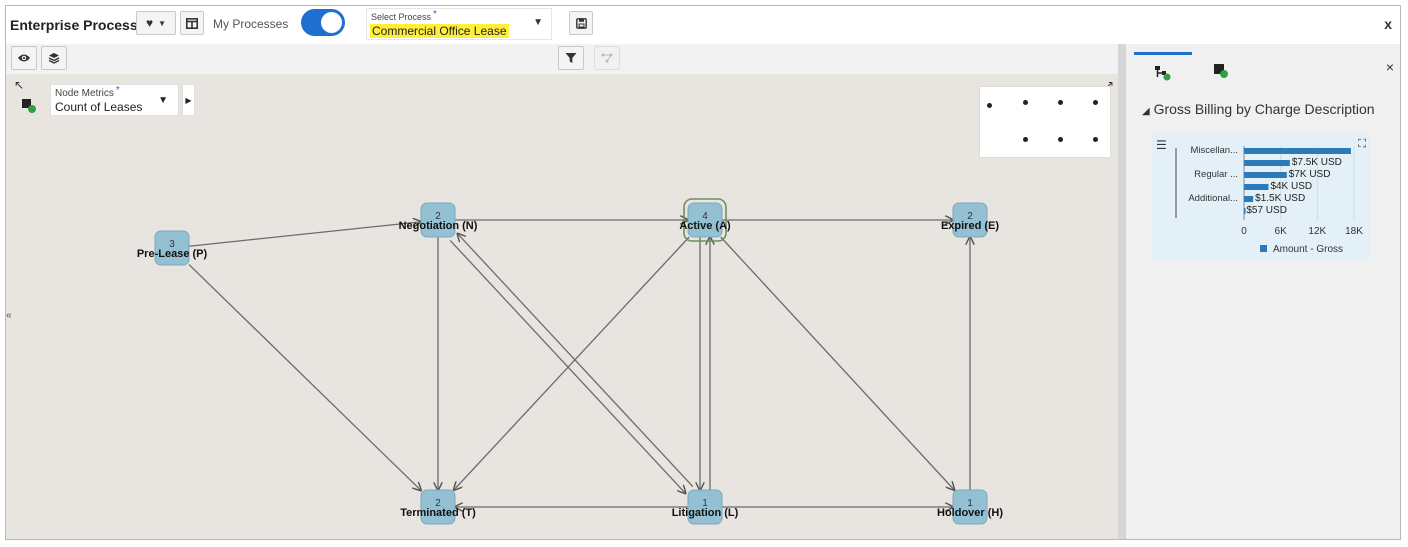 The image size is (1408, 547). I want to click on app-title: Enterprise Process, so click(74, 25).